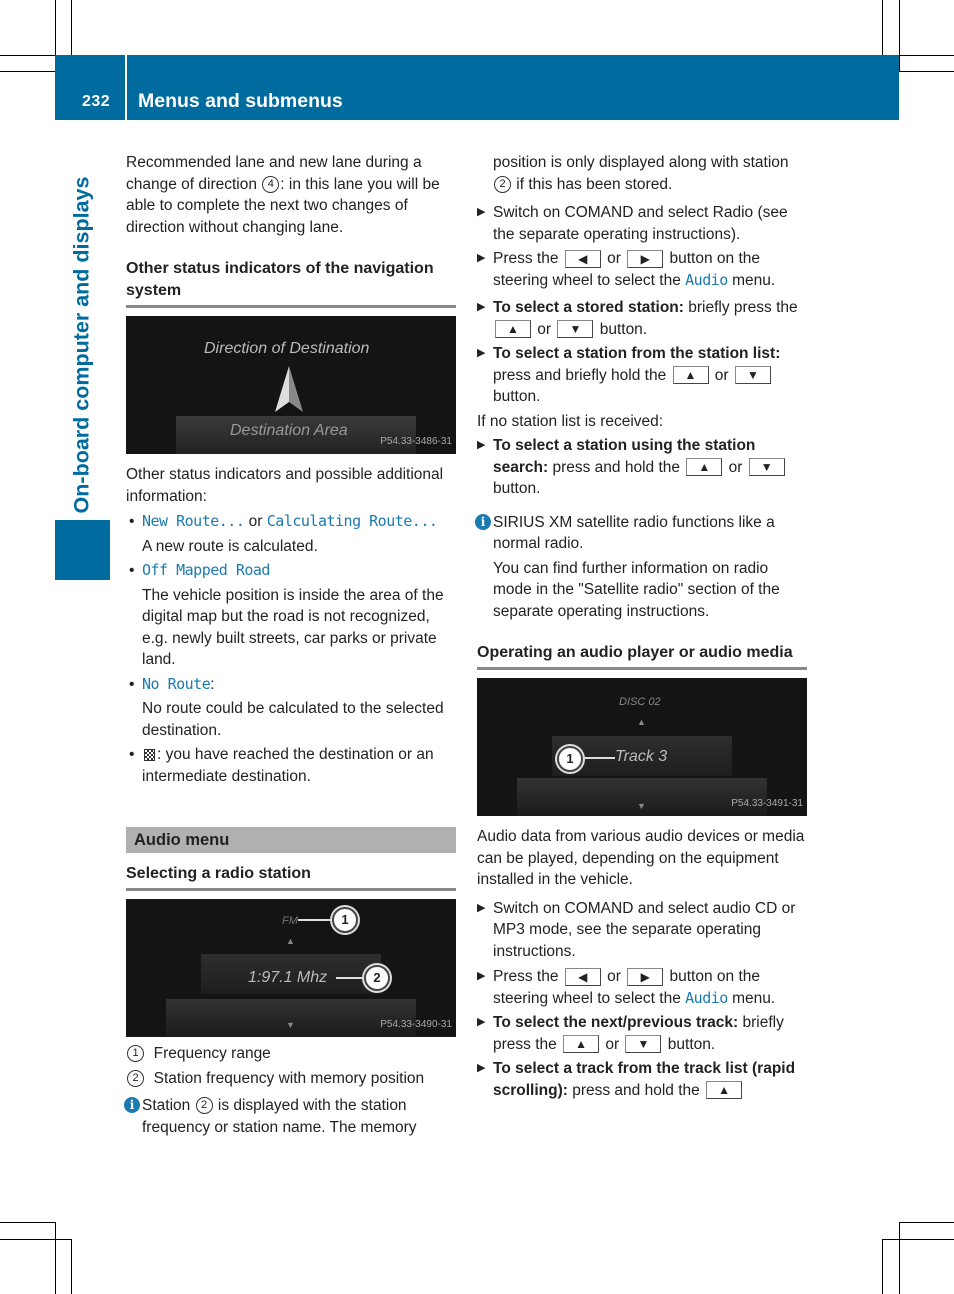 The height and width of the screenshot is (1294, 954). Describe the element at coordinates (149, 754) in the screenshot. I see `checkered-flag-icon` at that location.